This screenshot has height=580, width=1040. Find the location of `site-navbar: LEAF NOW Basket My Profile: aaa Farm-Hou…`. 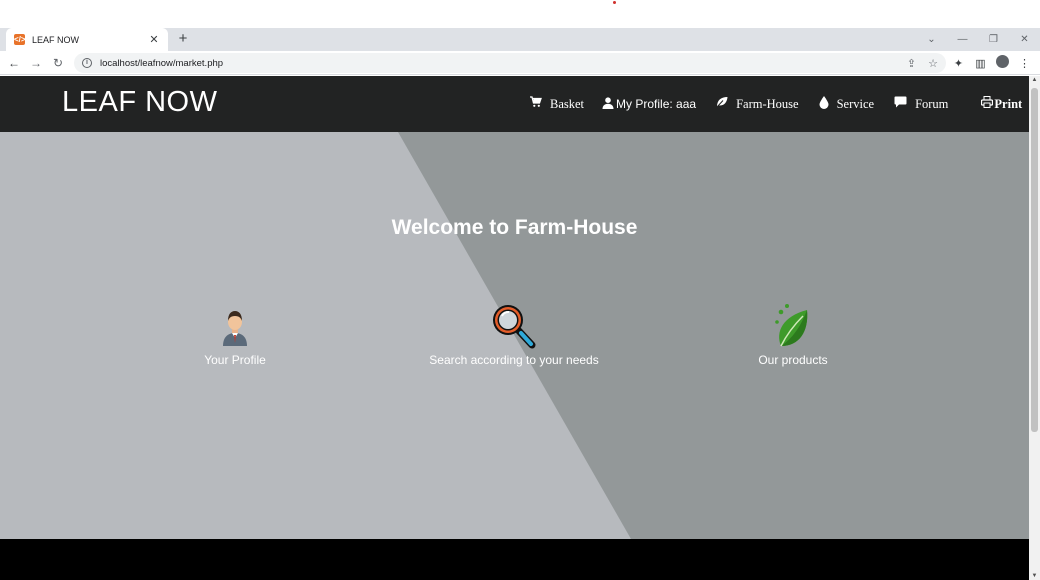

site-navbar: LEAF NOW Basket My Profile: aaa Farm-Hou… is located at coordinates (514, 104).